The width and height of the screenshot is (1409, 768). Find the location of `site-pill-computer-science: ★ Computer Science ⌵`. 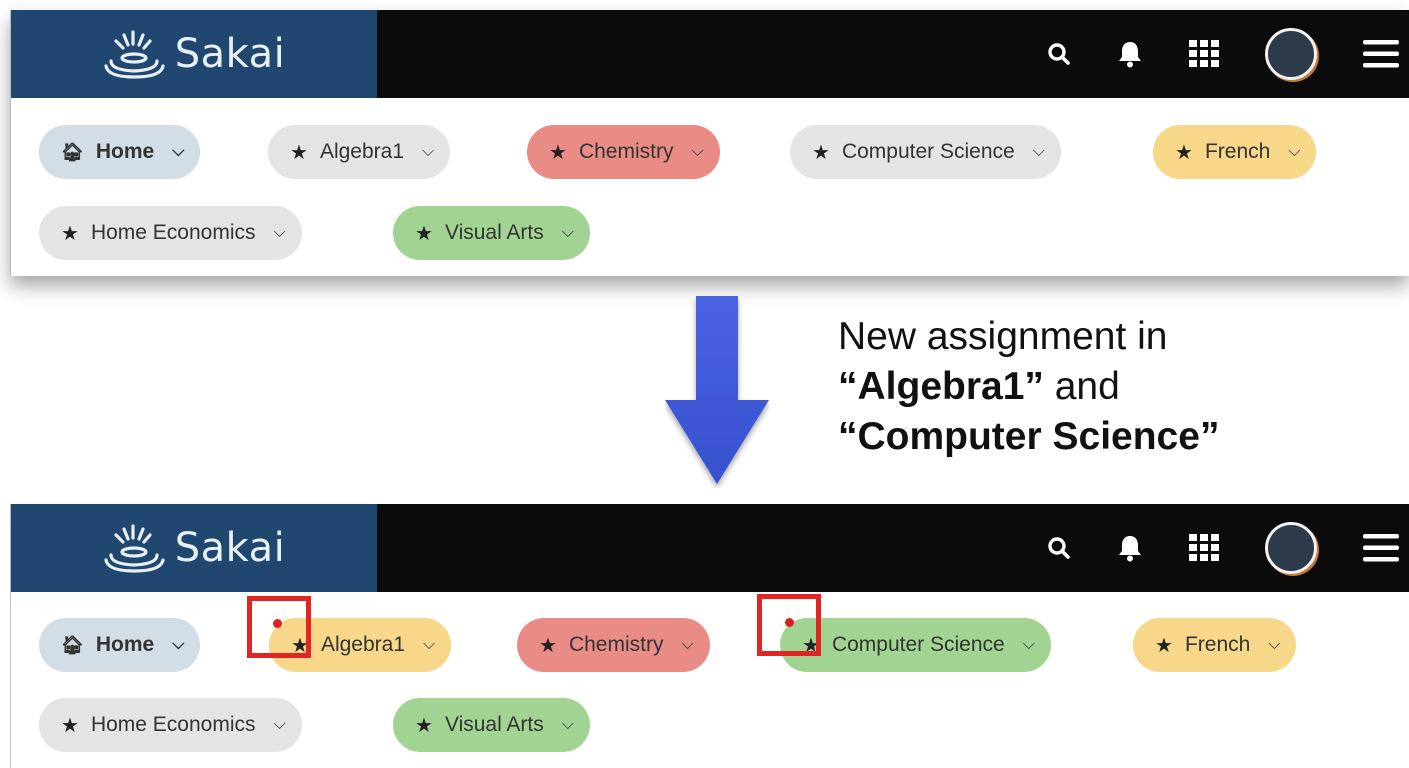

site-pill-computer-science: ★ Computer Science ⌵ is located at coordinates (925, 152).